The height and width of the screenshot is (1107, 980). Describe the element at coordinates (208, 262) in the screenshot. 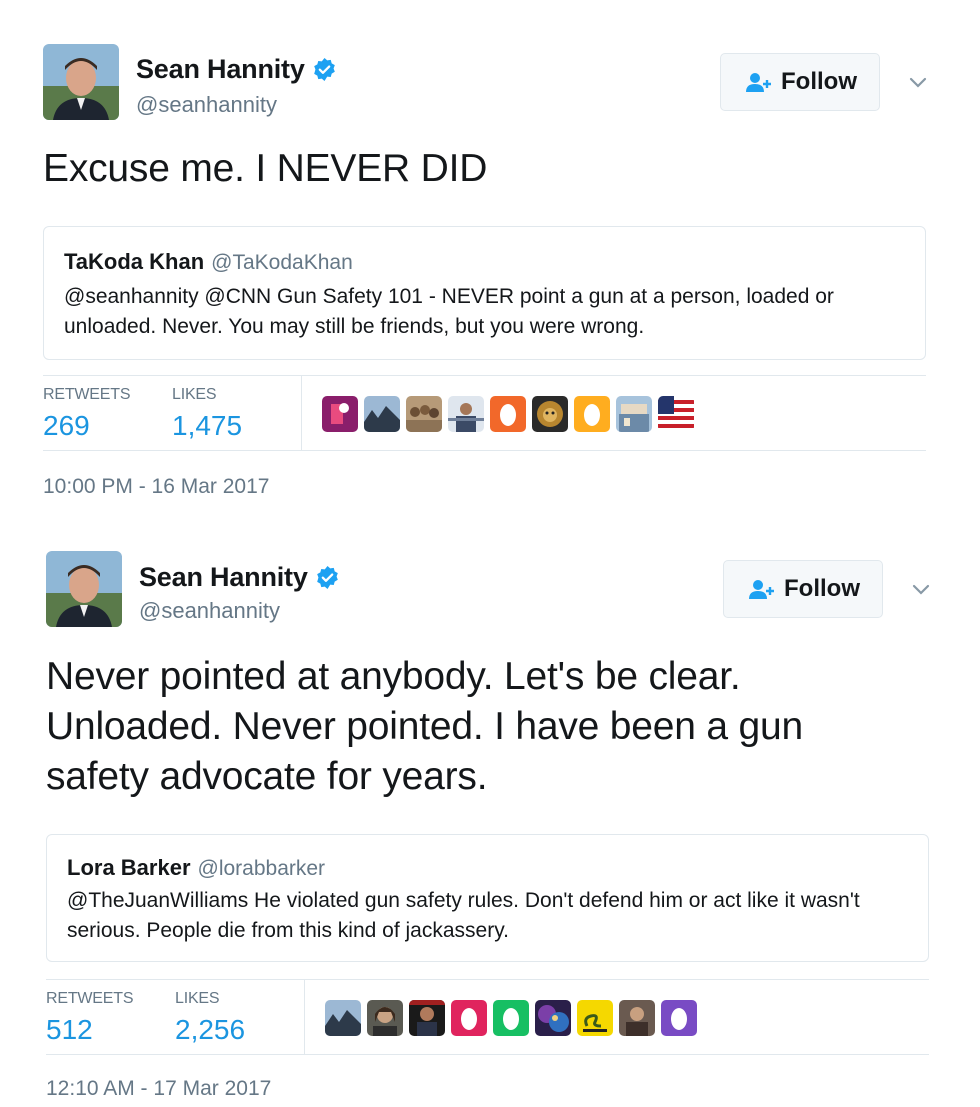

I see `quoted-tweet-header: TaKoda Khan @TaKodaKhan` at that location.